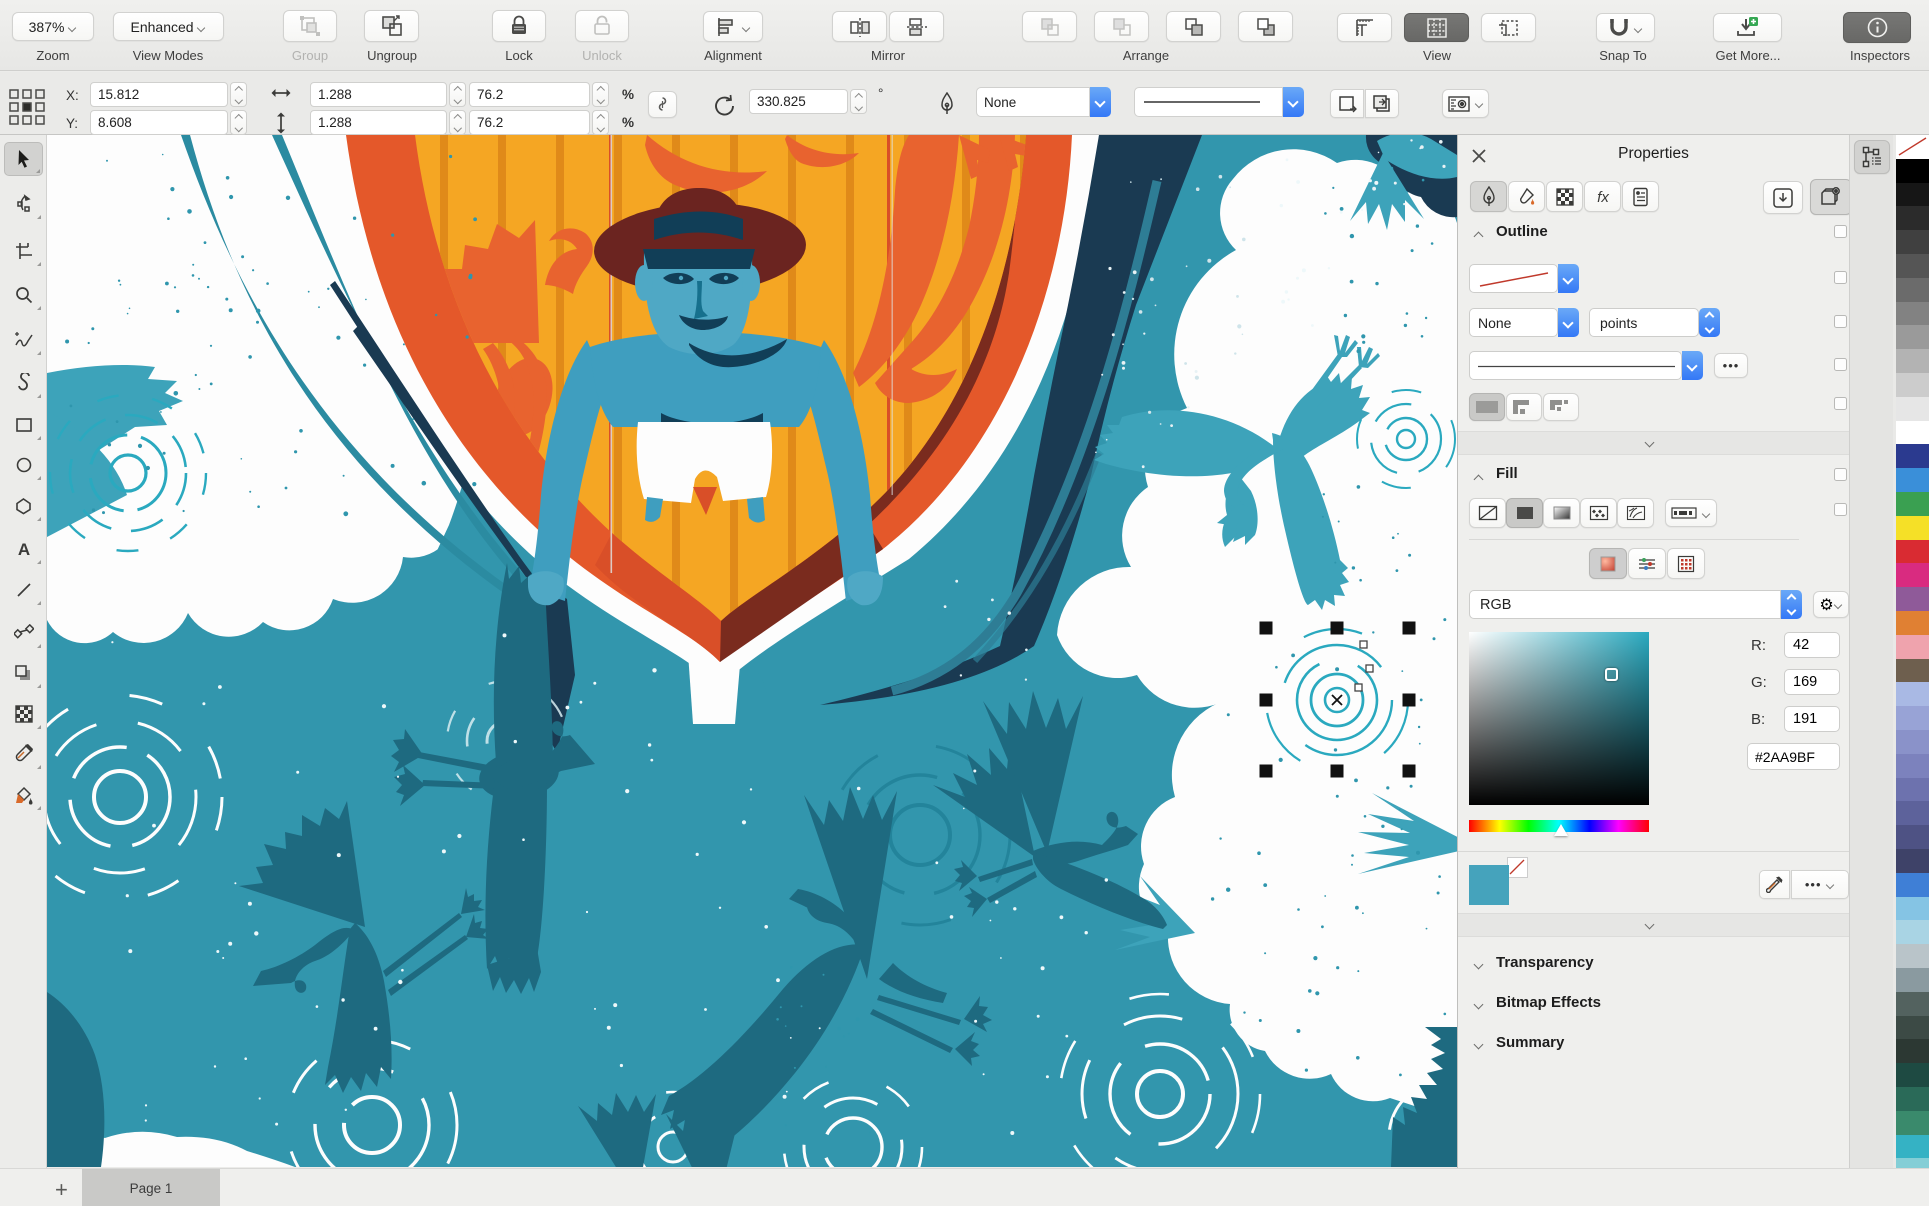 The width and height of the screenshot is (1929, 1206). I want to click on svg-text: A, so click(23, 549).